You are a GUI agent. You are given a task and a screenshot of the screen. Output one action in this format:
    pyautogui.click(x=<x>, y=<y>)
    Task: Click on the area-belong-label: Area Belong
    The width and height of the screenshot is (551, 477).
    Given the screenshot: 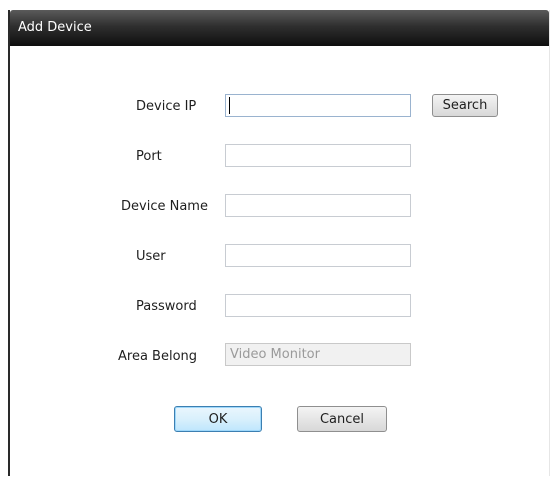 What is the action you would take?
    pyautogui.click(x=158, y=356)
    